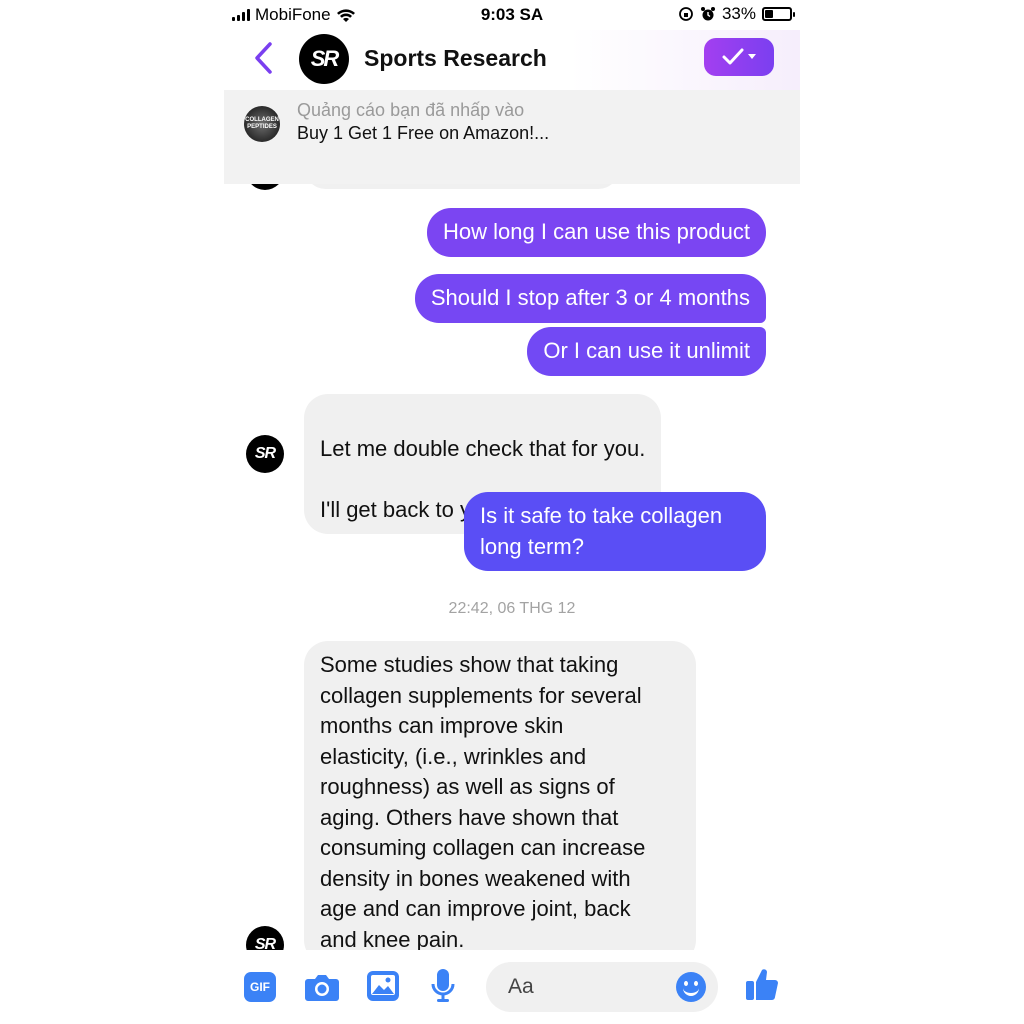  I want to click on page-avatar: SR, so click(324, 59).